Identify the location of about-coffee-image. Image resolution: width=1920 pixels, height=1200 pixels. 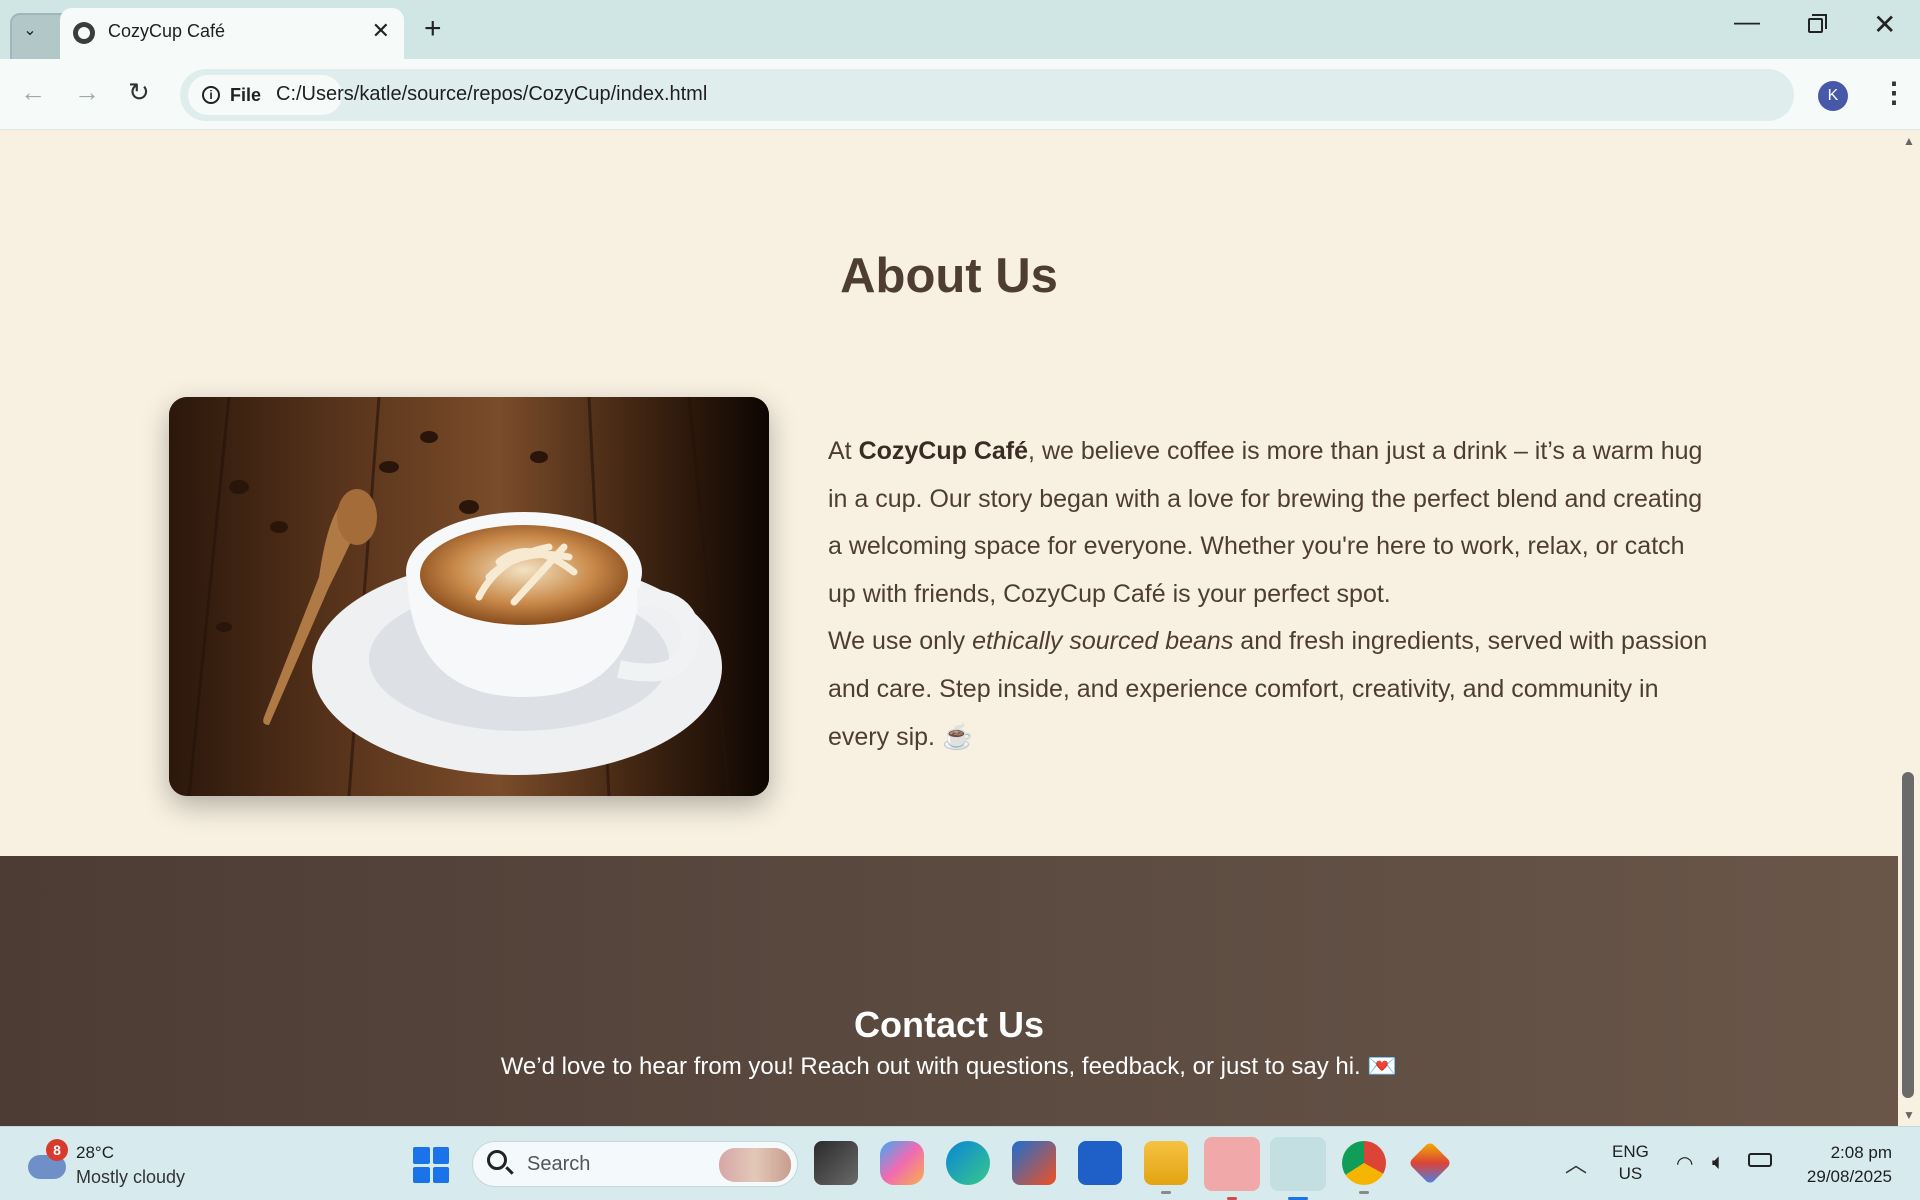
(469, 596).